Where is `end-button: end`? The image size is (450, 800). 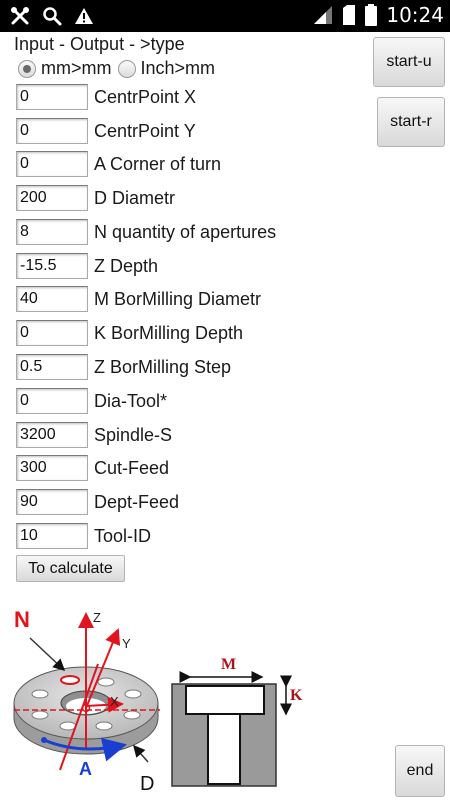
end-button: end is located at coordinates (420, 771).